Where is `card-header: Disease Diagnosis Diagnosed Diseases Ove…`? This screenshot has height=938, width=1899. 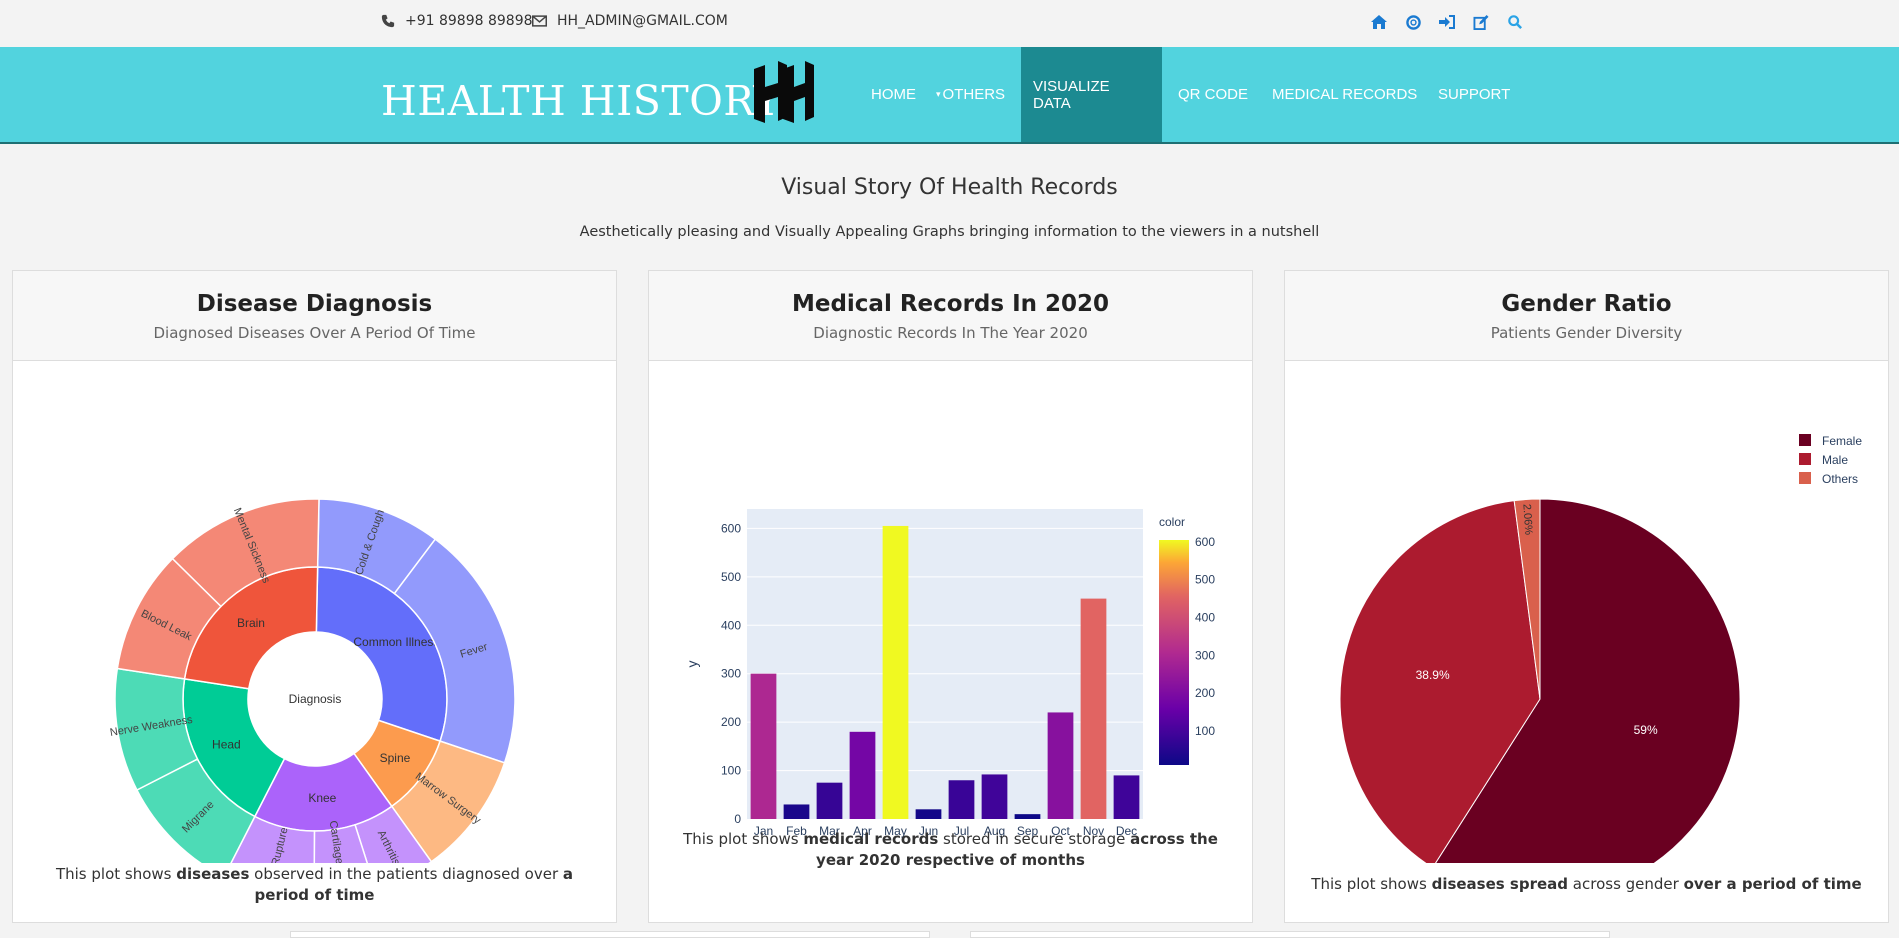
card-header: Disease Diagnosis Diagnosed Diseases Ove… is located at coordinates (314, 316).